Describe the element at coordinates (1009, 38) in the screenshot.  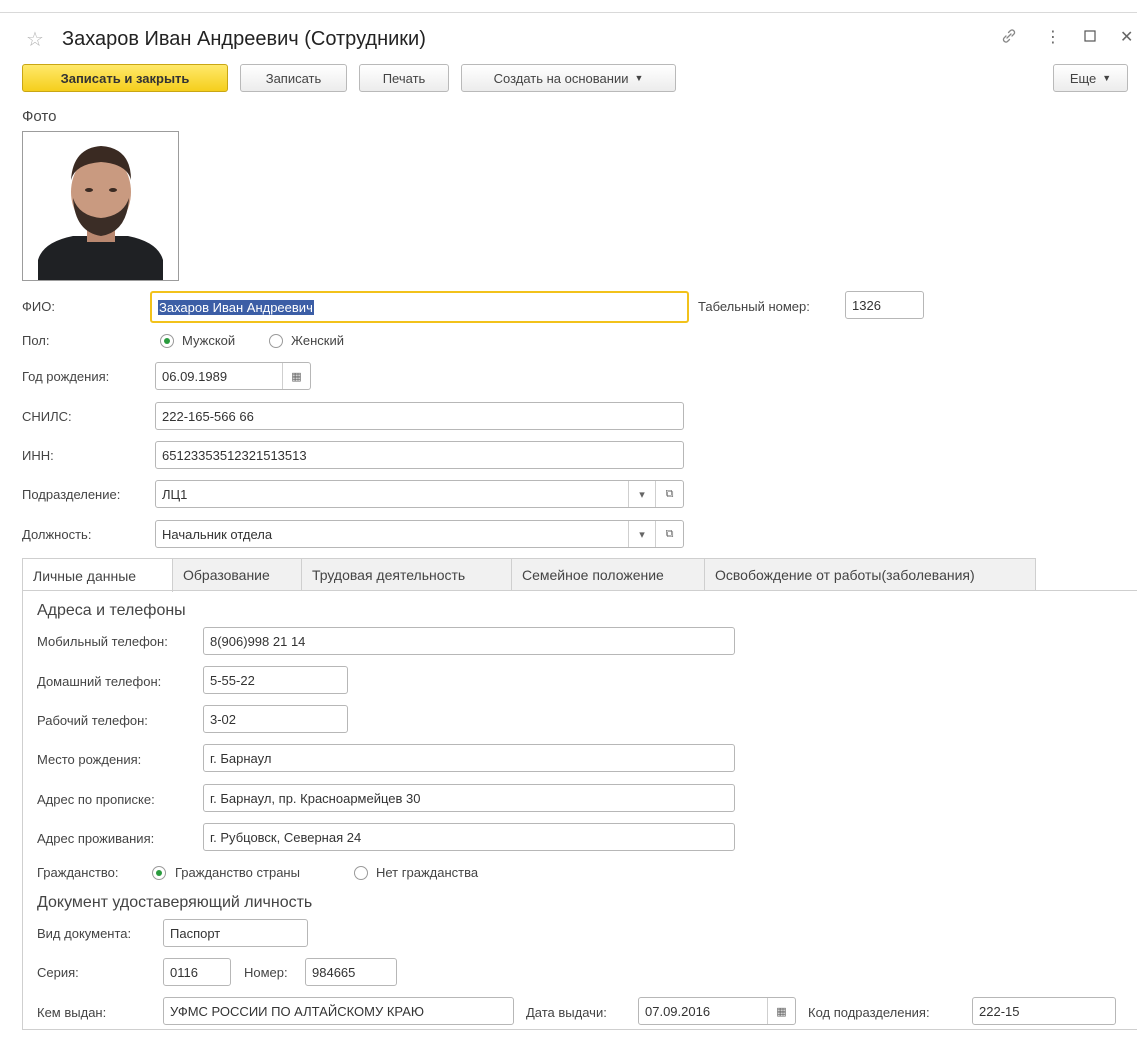
I see `link-icon` at that location.